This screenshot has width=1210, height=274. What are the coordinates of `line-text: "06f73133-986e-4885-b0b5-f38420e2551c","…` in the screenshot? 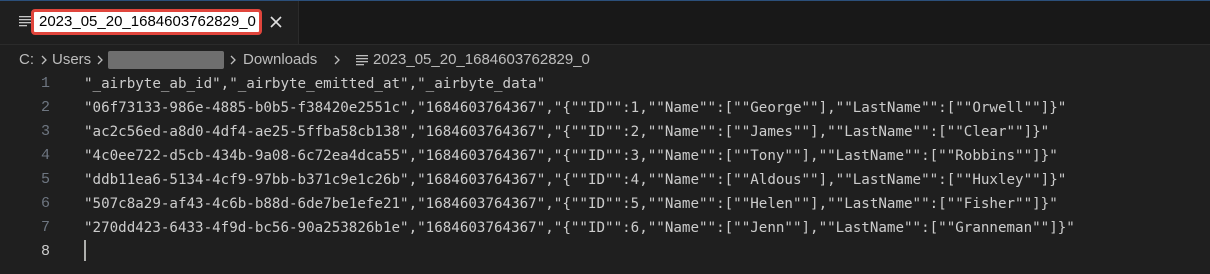 It's located at (575, 108).